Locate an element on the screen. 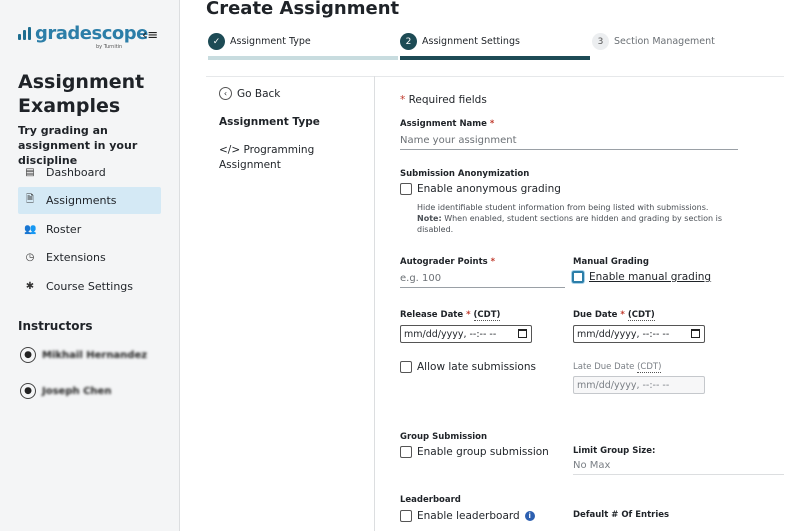  instructor-item: ● Mikhail Hernandez is located at coordinates (83, 355).